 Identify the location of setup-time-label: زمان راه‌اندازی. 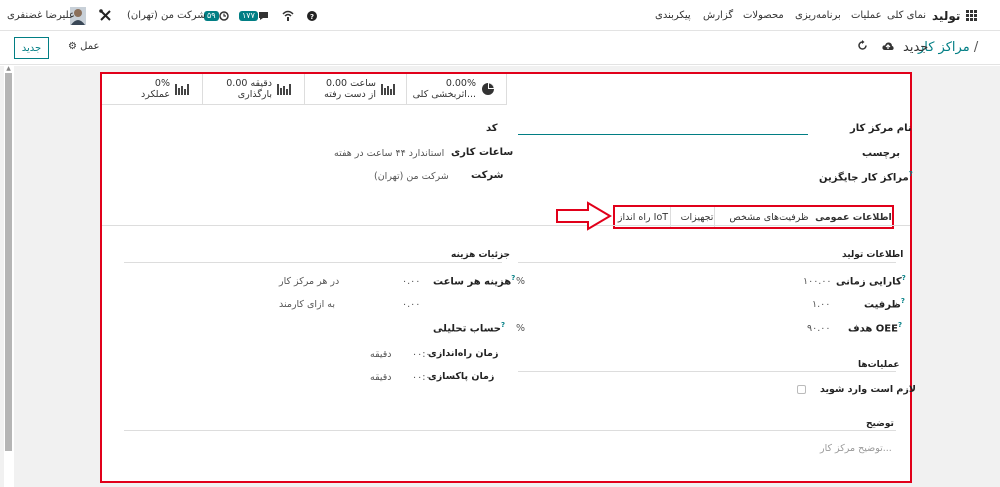
(463, 353).